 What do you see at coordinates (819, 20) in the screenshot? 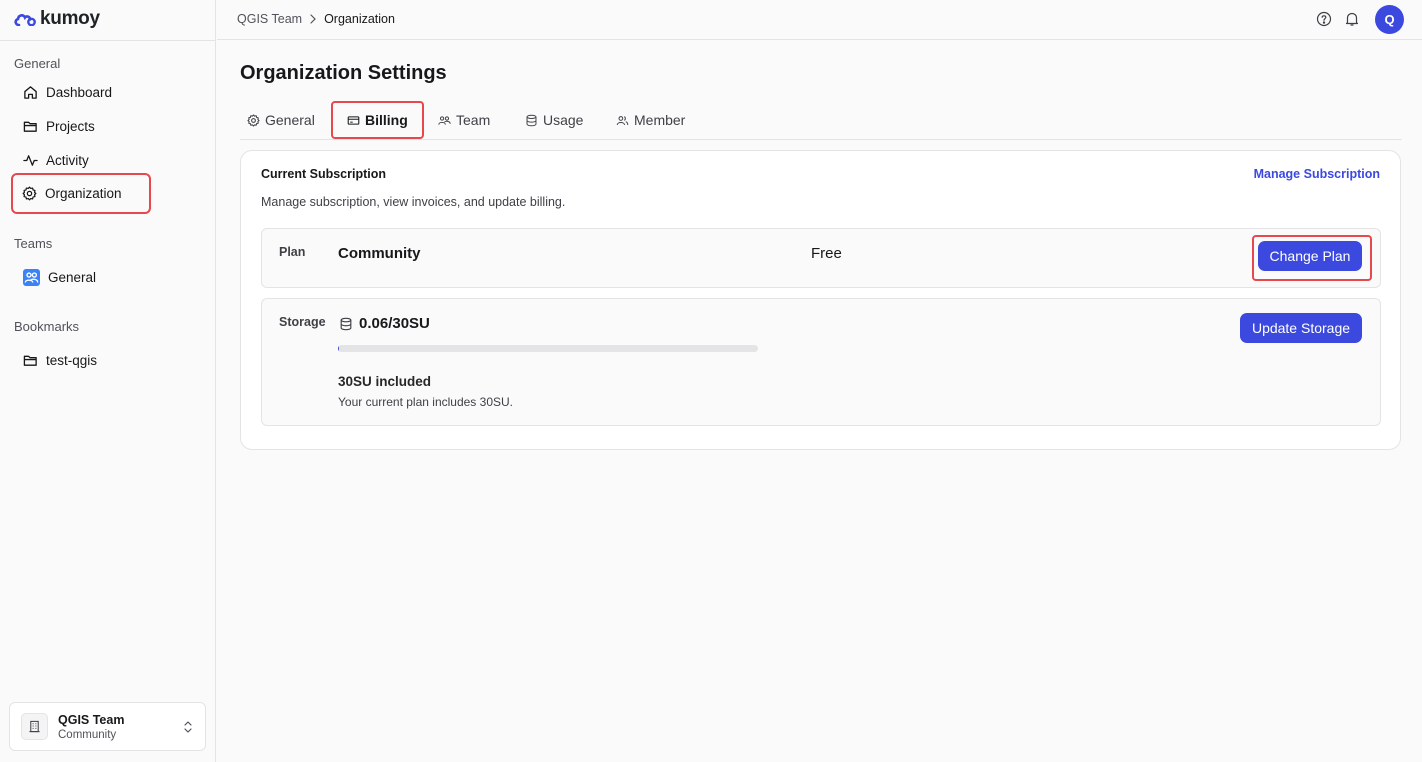
I see `top-bar: QGIS Team Organization Q` at bounding box center [819, 20].